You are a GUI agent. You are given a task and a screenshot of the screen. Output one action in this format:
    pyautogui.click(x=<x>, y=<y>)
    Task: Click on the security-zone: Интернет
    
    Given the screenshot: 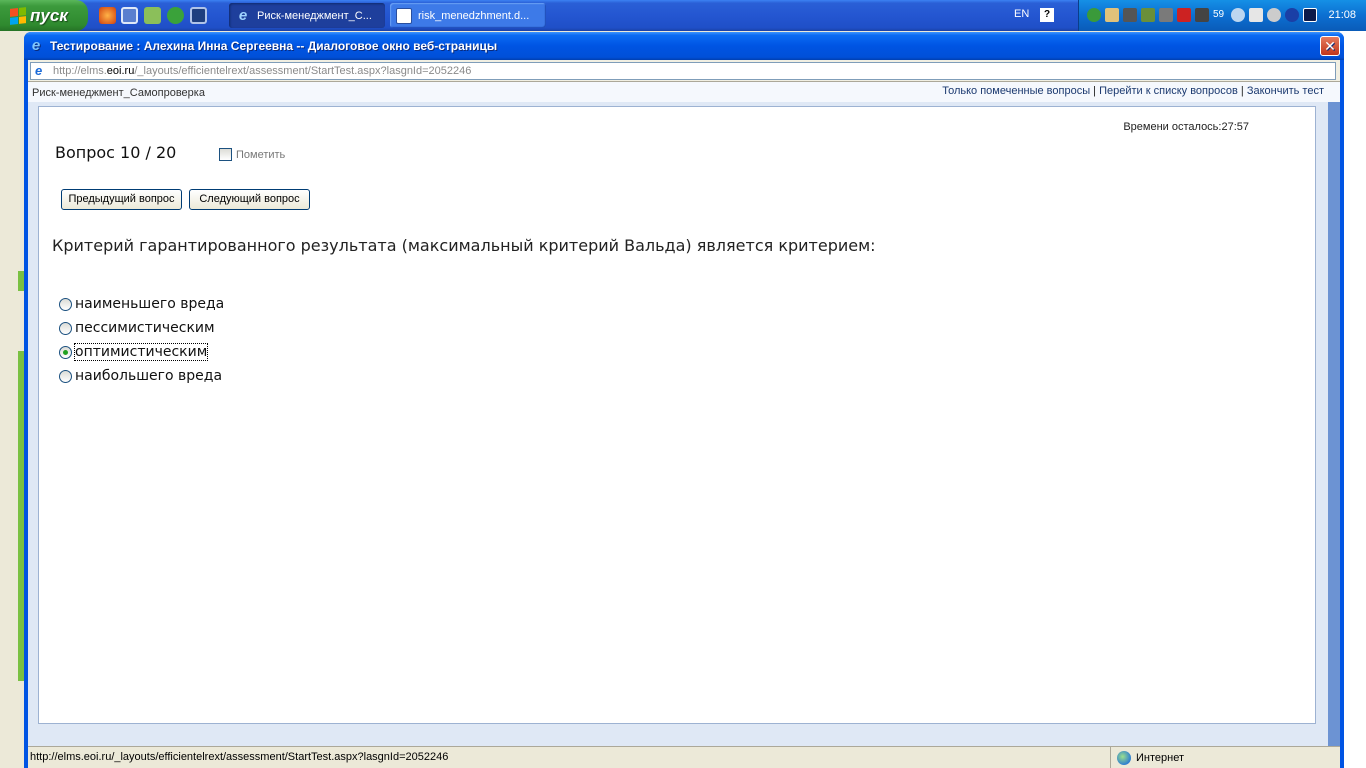 What is the action you would take?
    pyautogui.click(x=1225, y=757)
    